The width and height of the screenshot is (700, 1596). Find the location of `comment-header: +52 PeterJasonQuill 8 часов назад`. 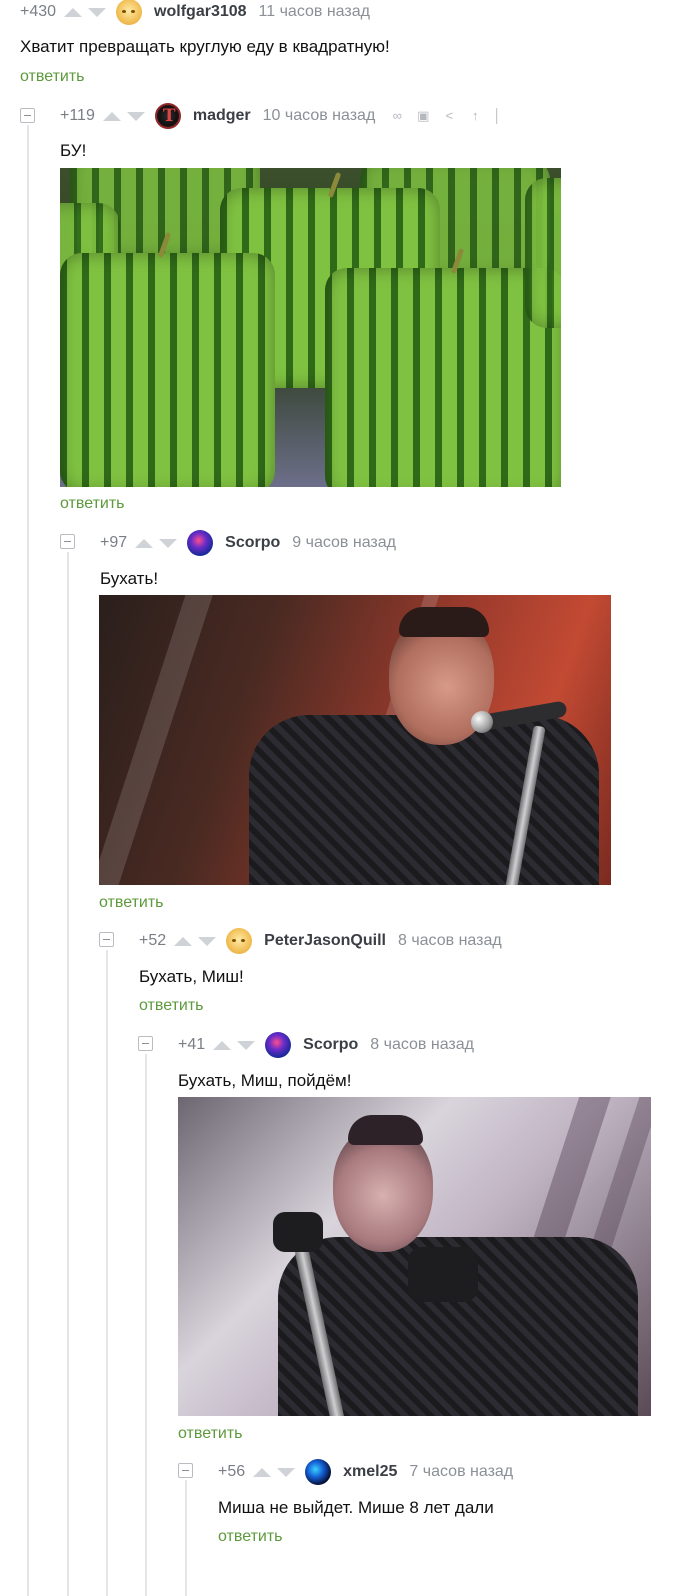

comment-header: +52 PeterJasonQuill 8 часов назад is located at coordinates (327, 941).